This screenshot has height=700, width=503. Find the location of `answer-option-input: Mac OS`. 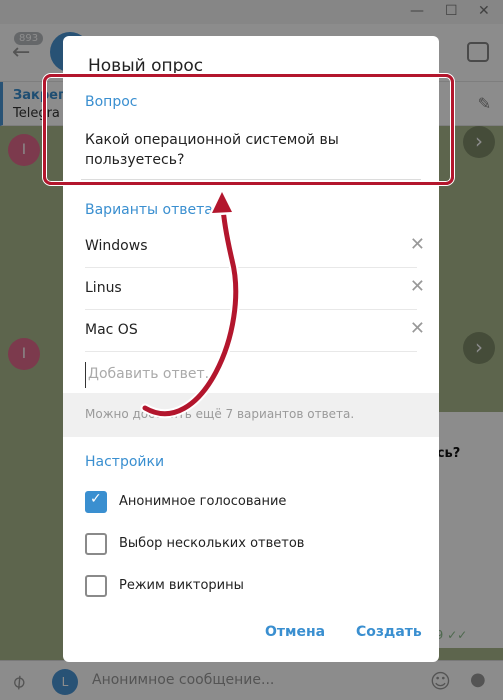

answer-option-input: Mac OS is located at coordinates (111, 330).